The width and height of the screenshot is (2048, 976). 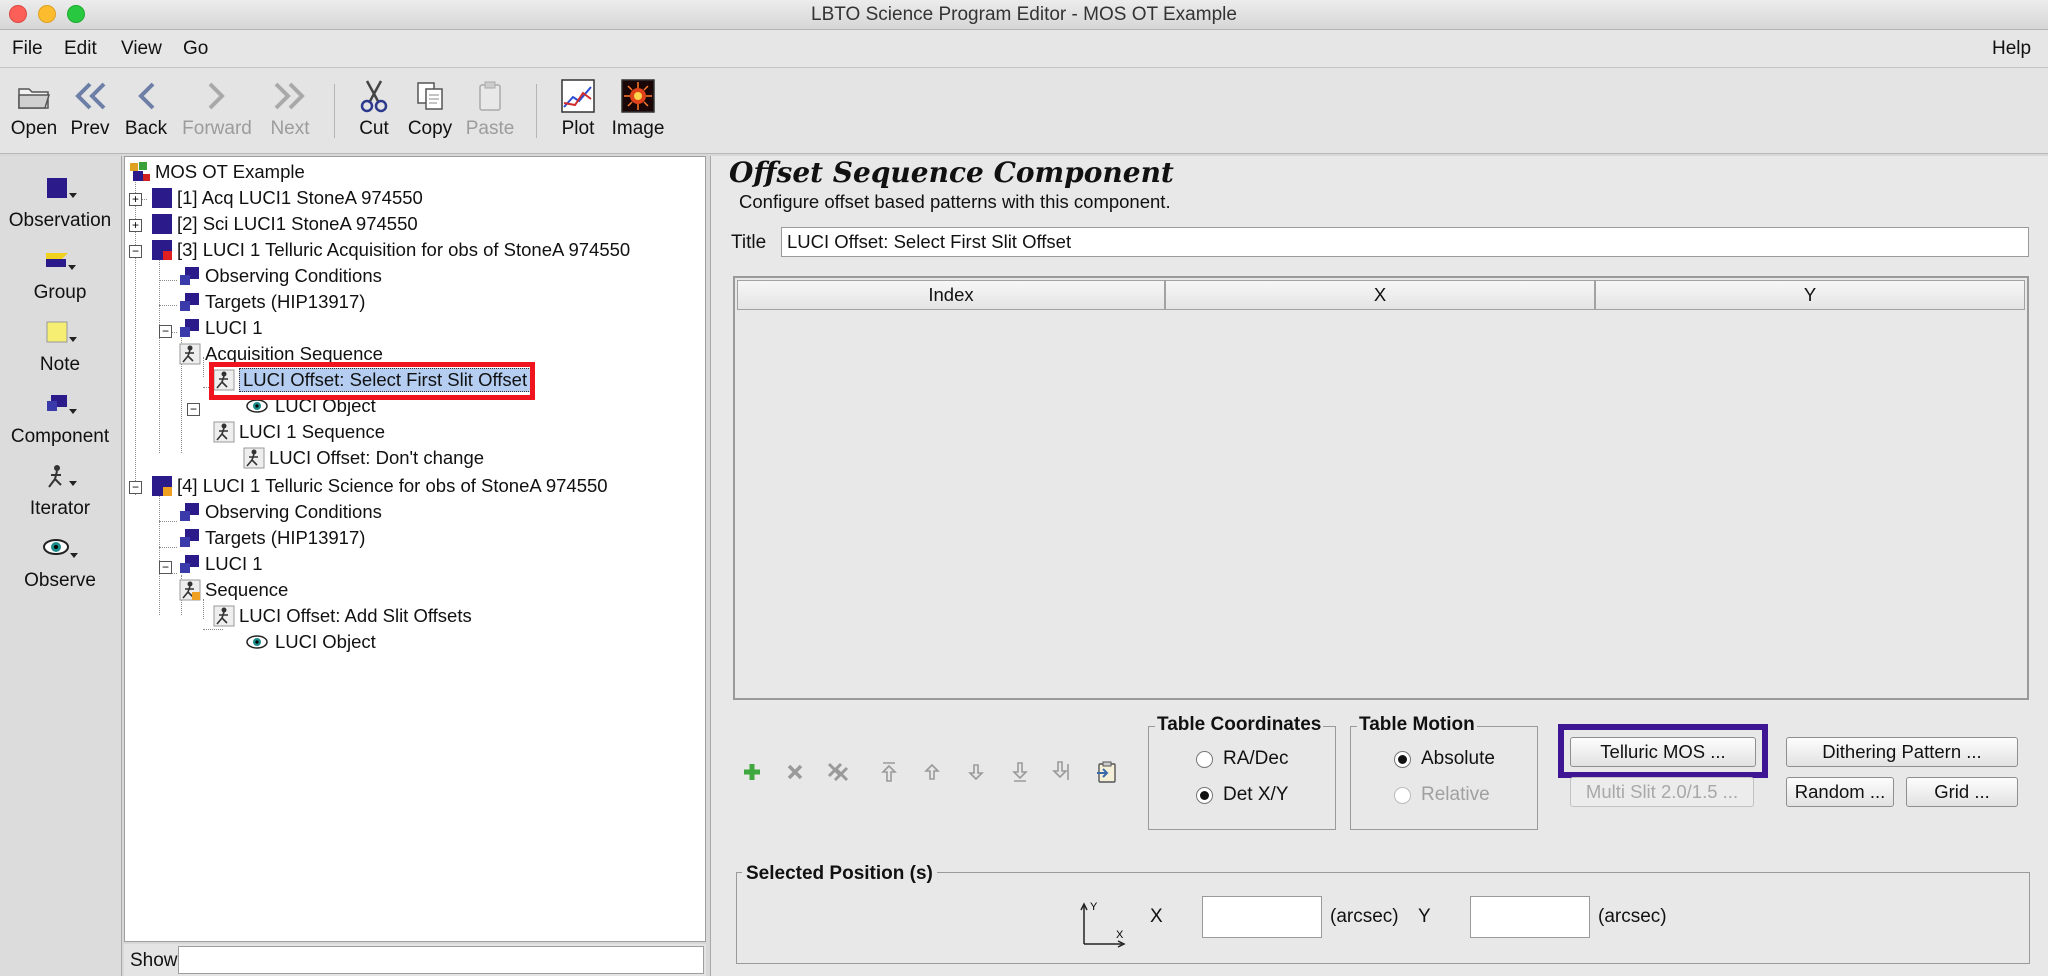 I want to click on paste-button: Paste, so click(x=490, y=112).